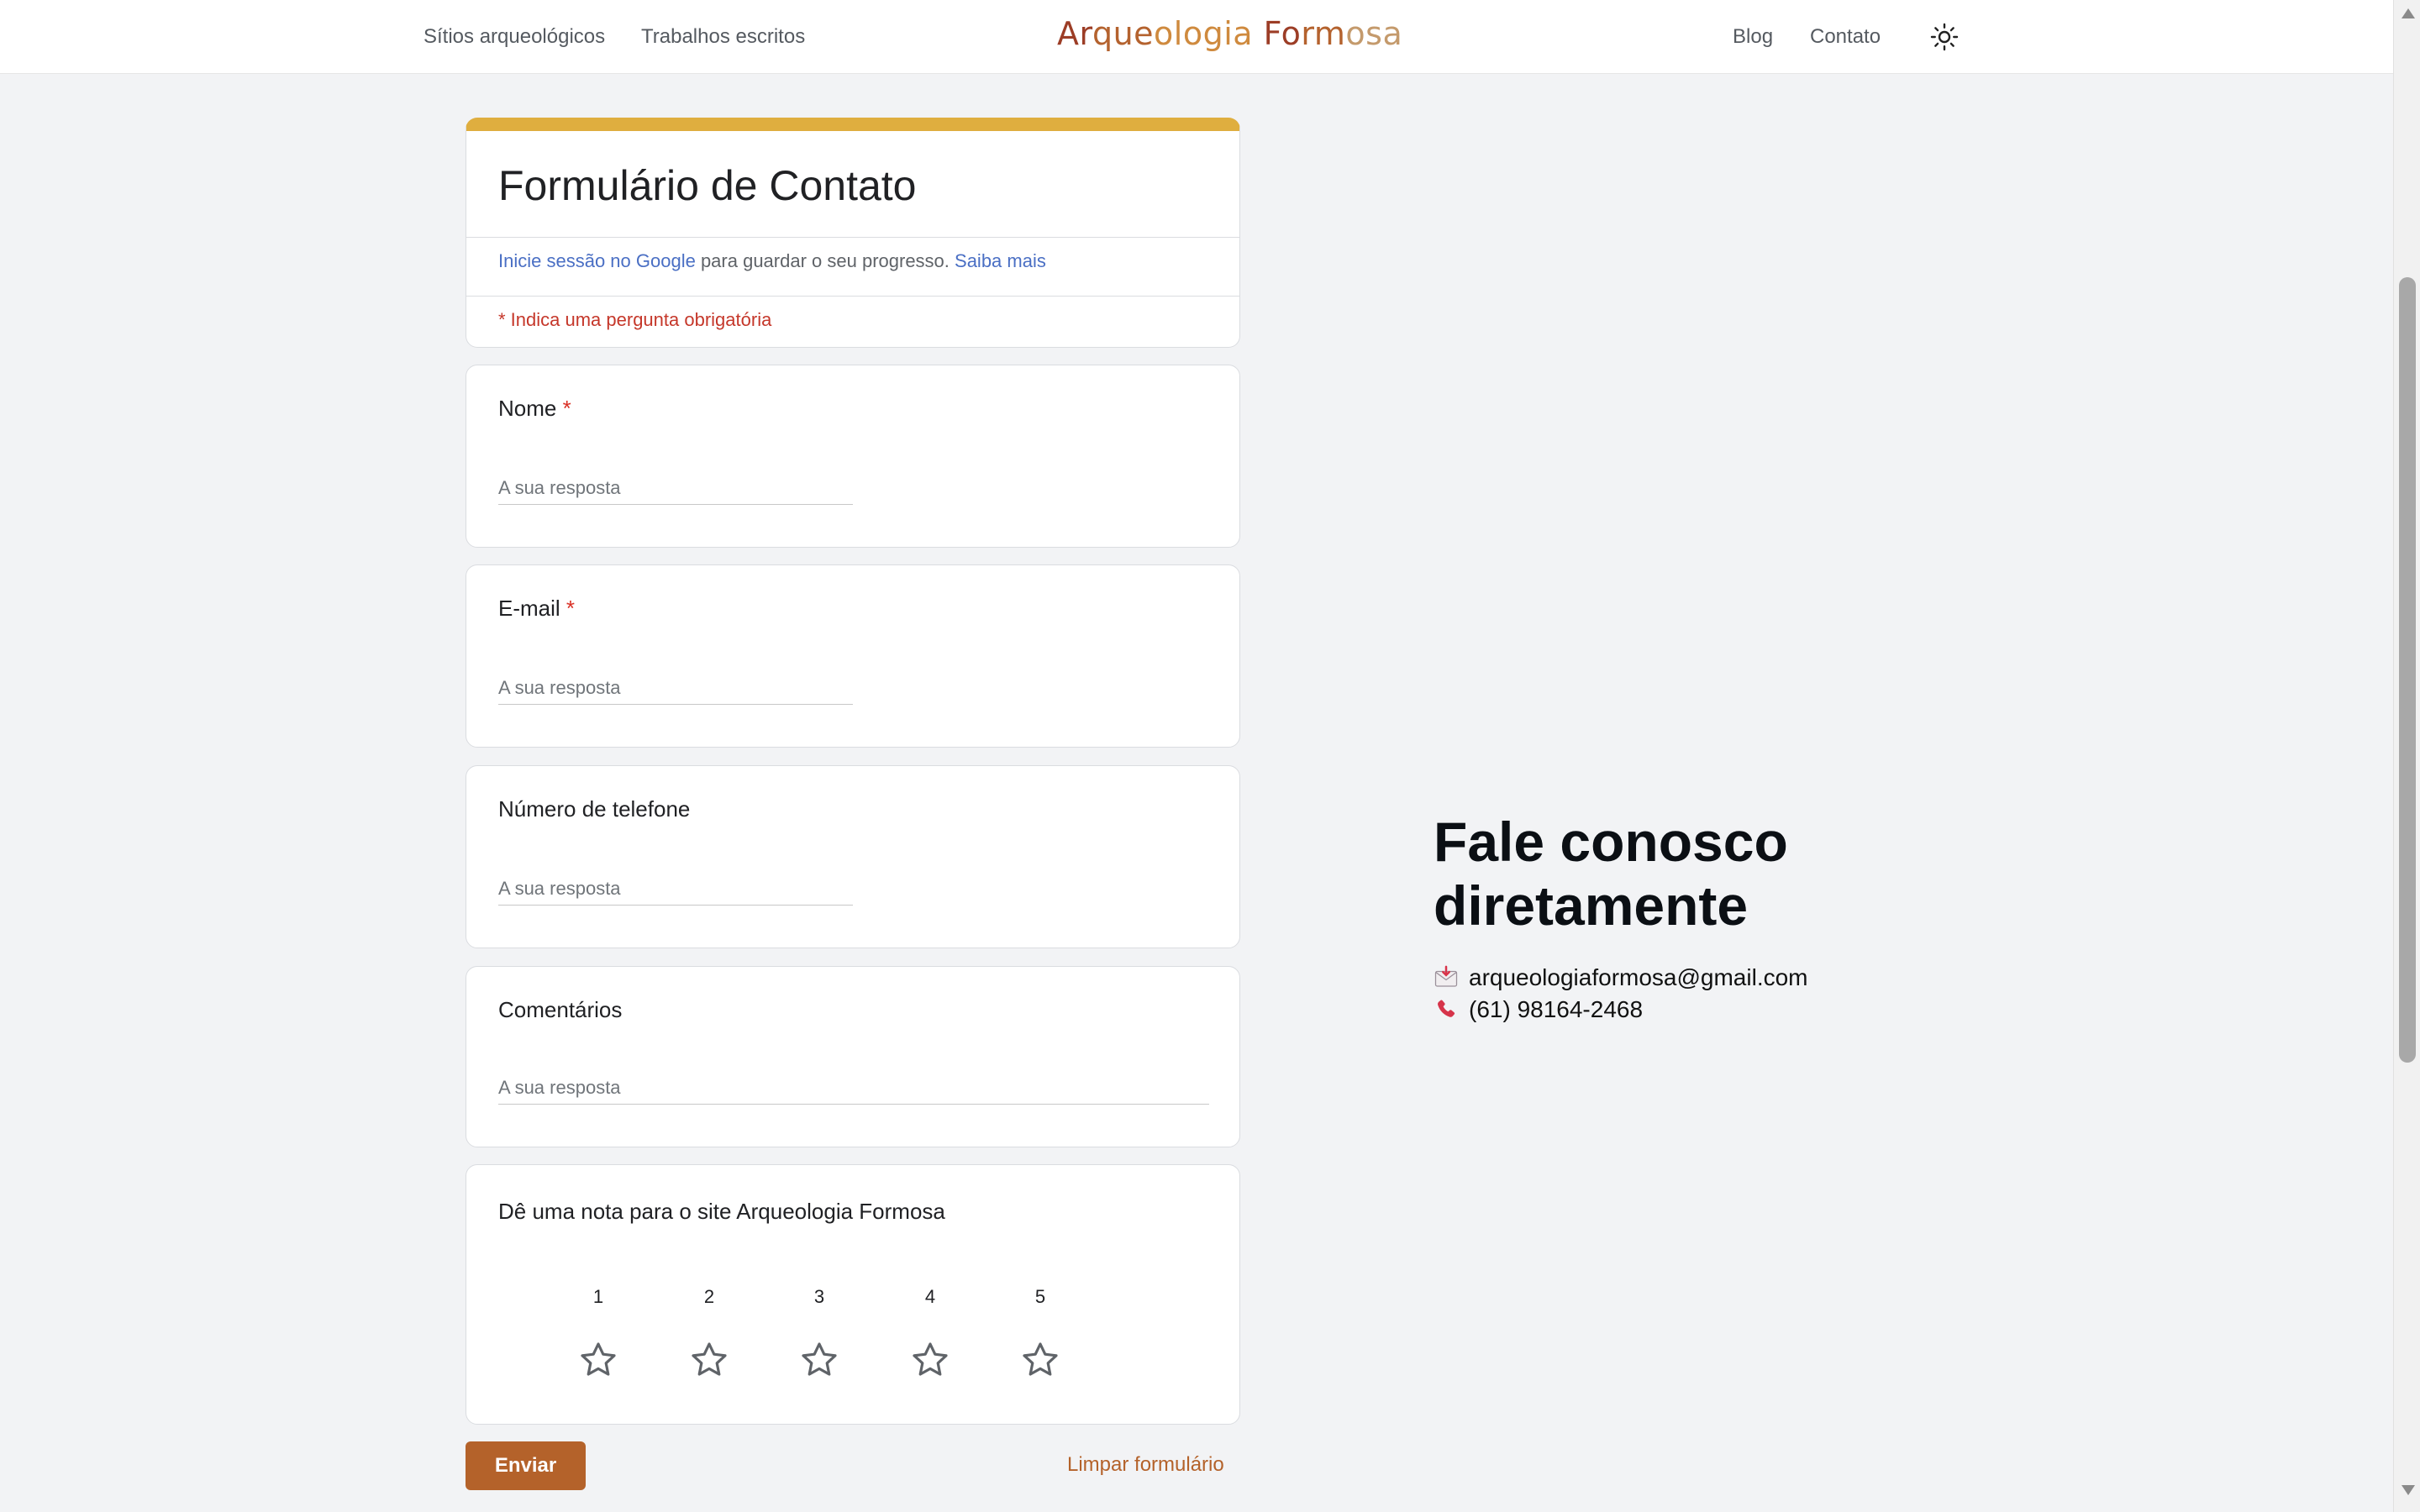 The height and width of the screenshot is (1512, 2420). I want to click on logo-part: ologia, so click(1204, 33).